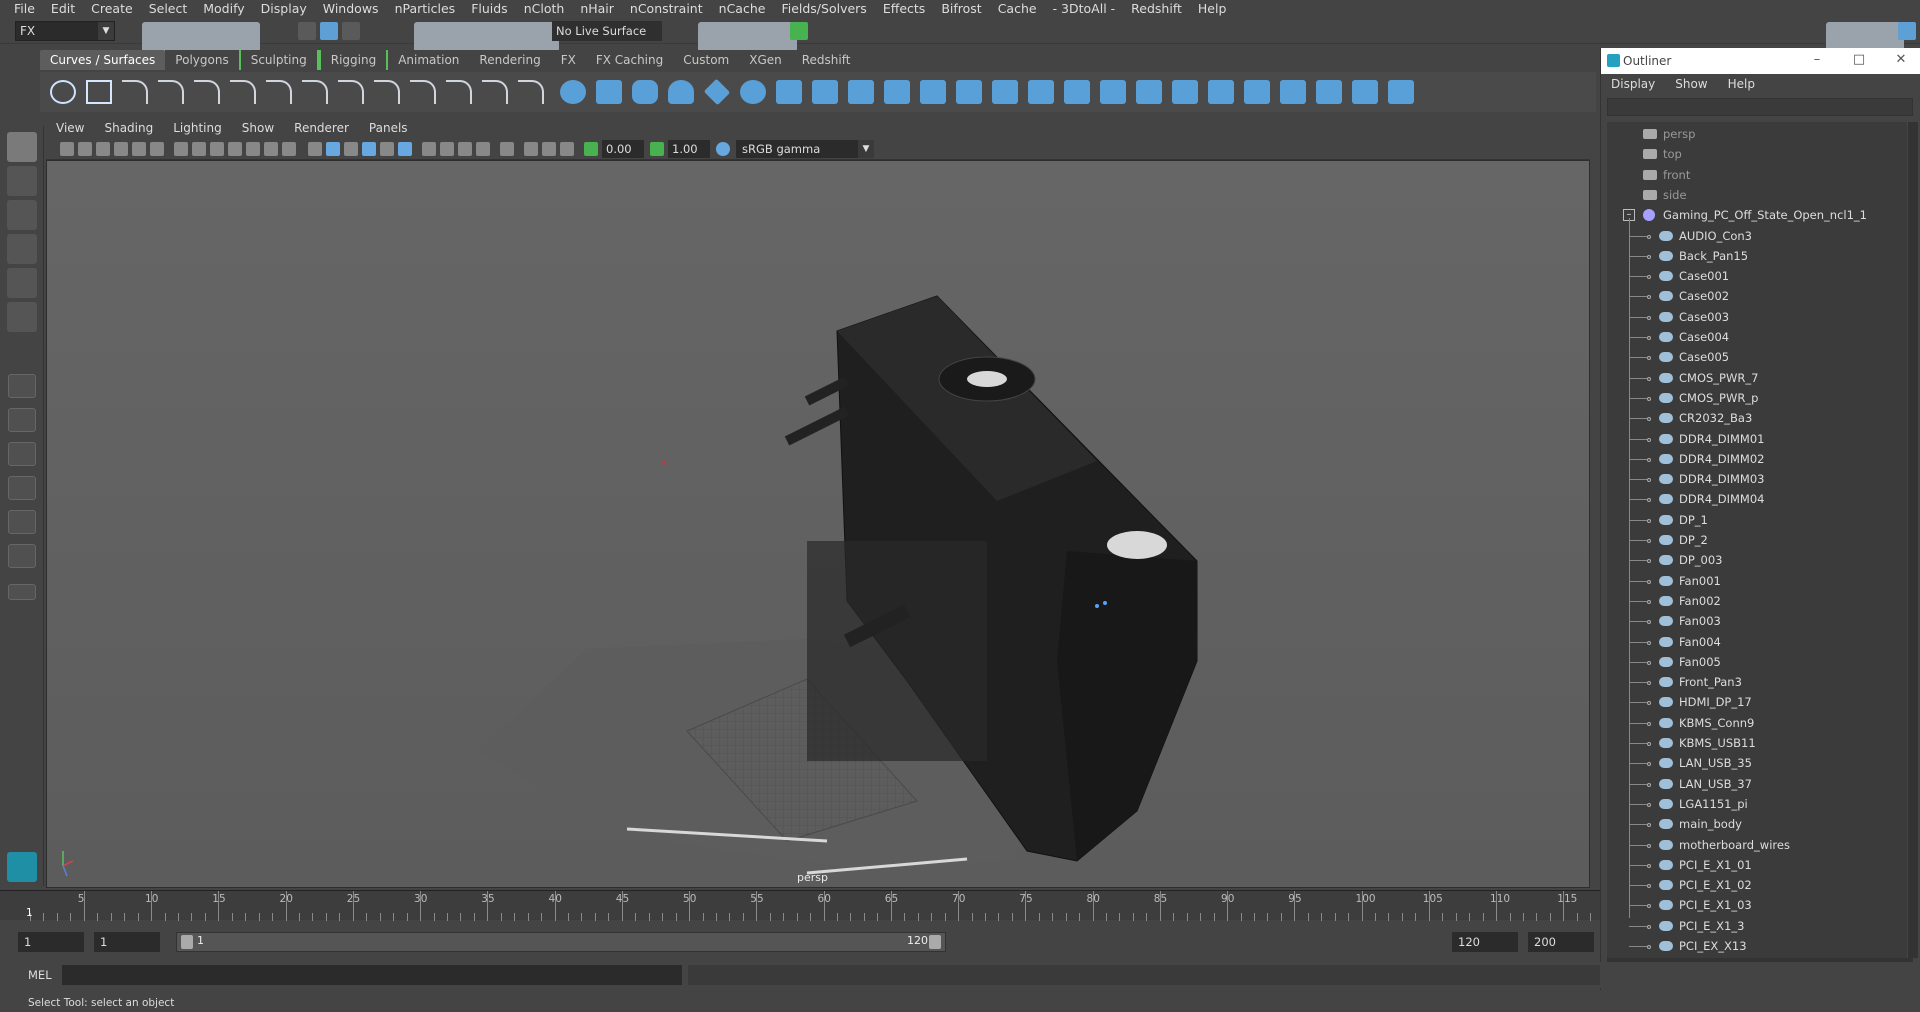  What do you see at coordinates (181, 149) in the screenshot?
I see `grid-toggle-icon` at bounding box center [181, 149].